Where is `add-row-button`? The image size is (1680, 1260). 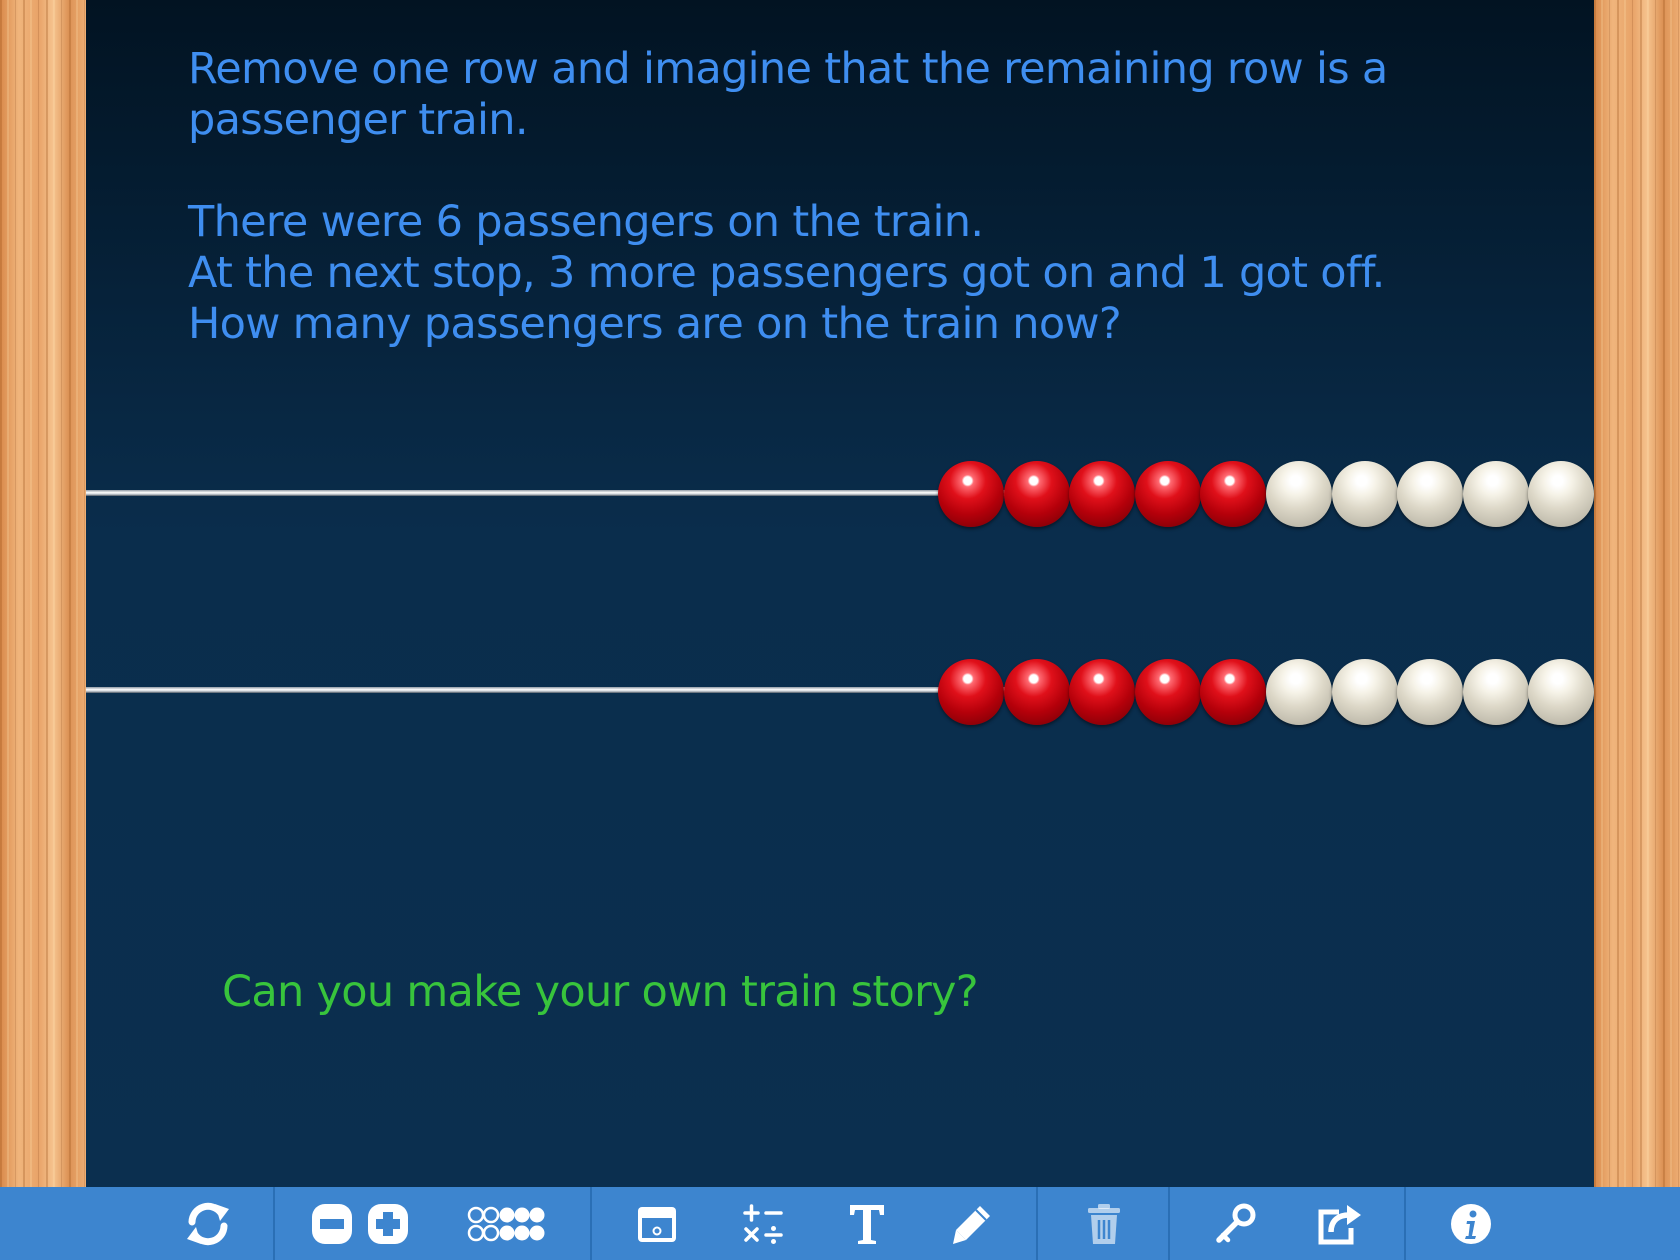
add-row-button is located at coordinates (388, 1223).